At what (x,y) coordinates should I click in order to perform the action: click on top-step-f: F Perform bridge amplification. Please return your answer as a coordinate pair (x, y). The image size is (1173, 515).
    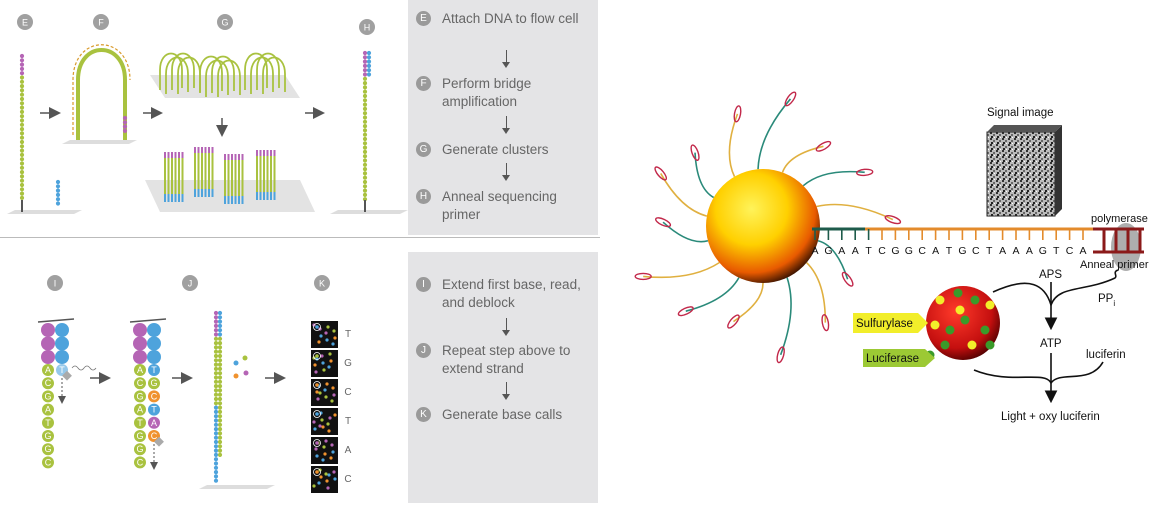
    Looking at the image, I should click on (504, 93).